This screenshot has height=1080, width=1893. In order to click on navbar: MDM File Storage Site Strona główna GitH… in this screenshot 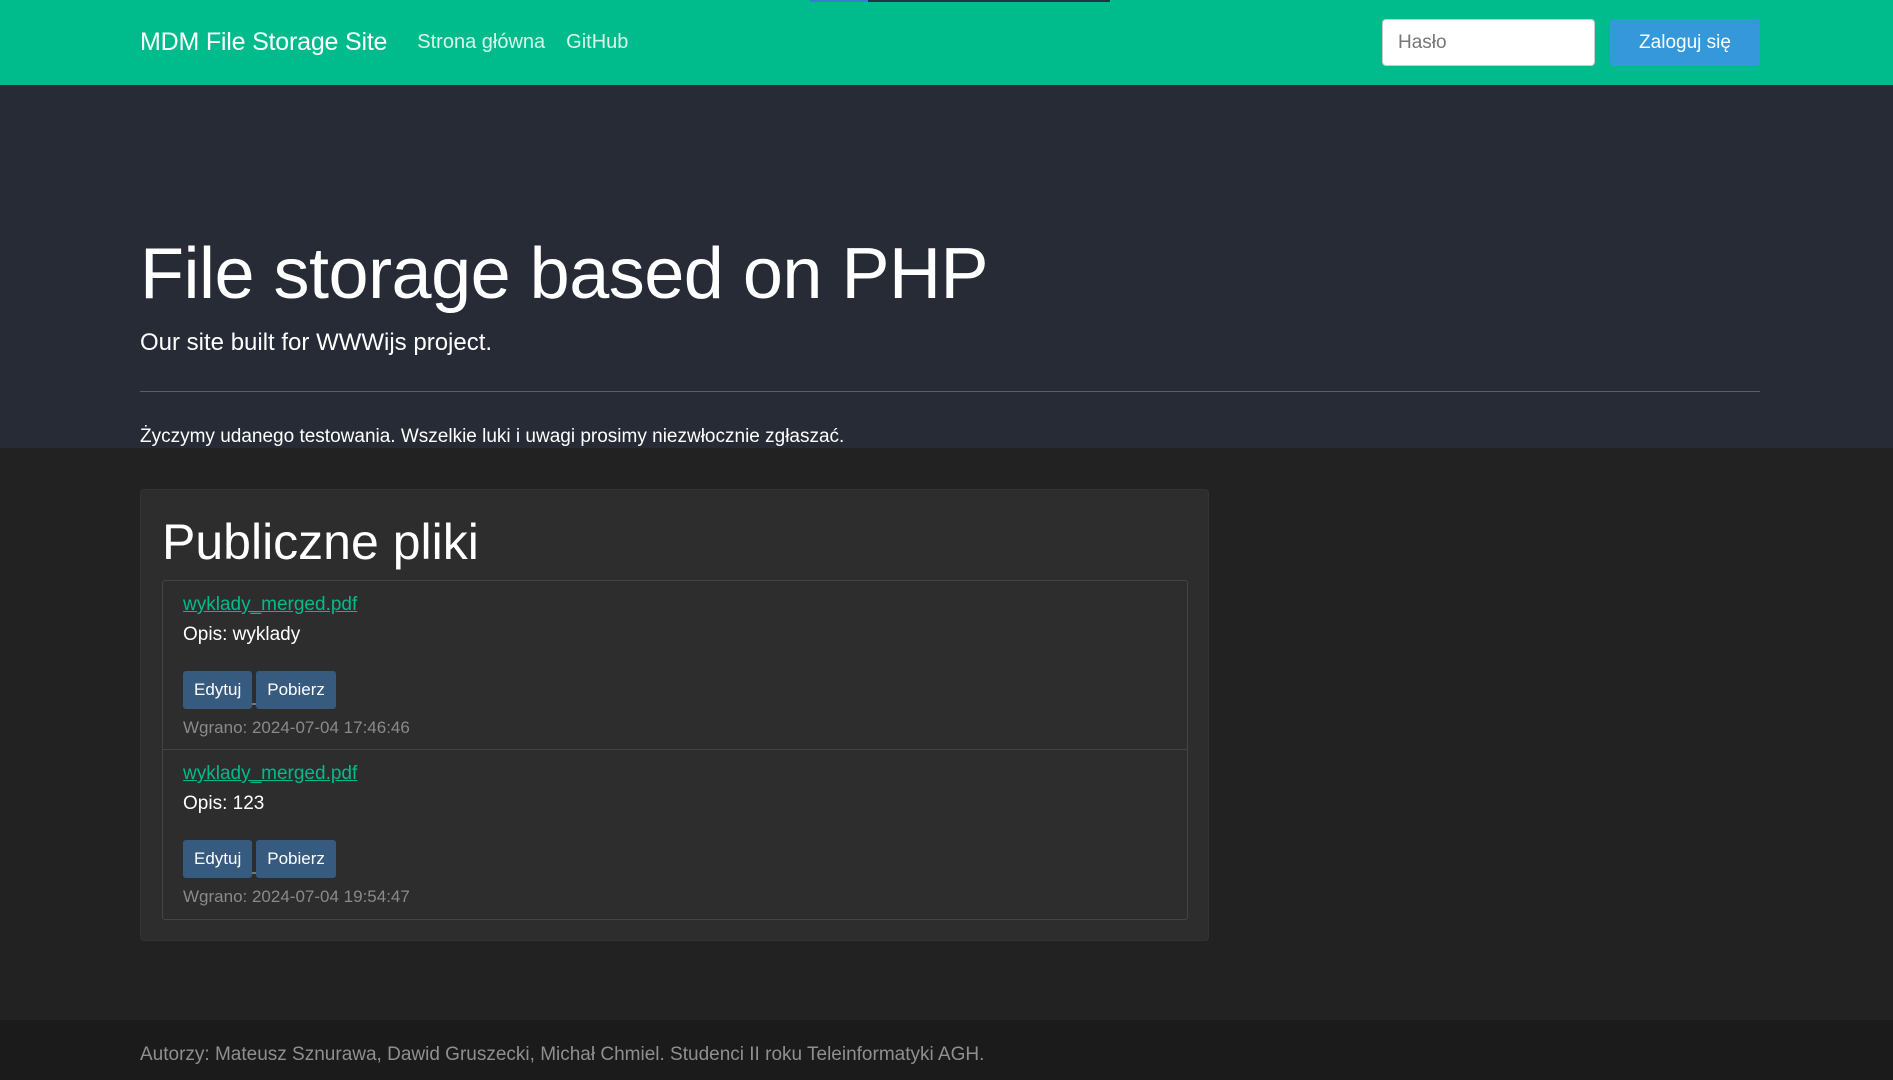, I will do `click(946, 42)`.